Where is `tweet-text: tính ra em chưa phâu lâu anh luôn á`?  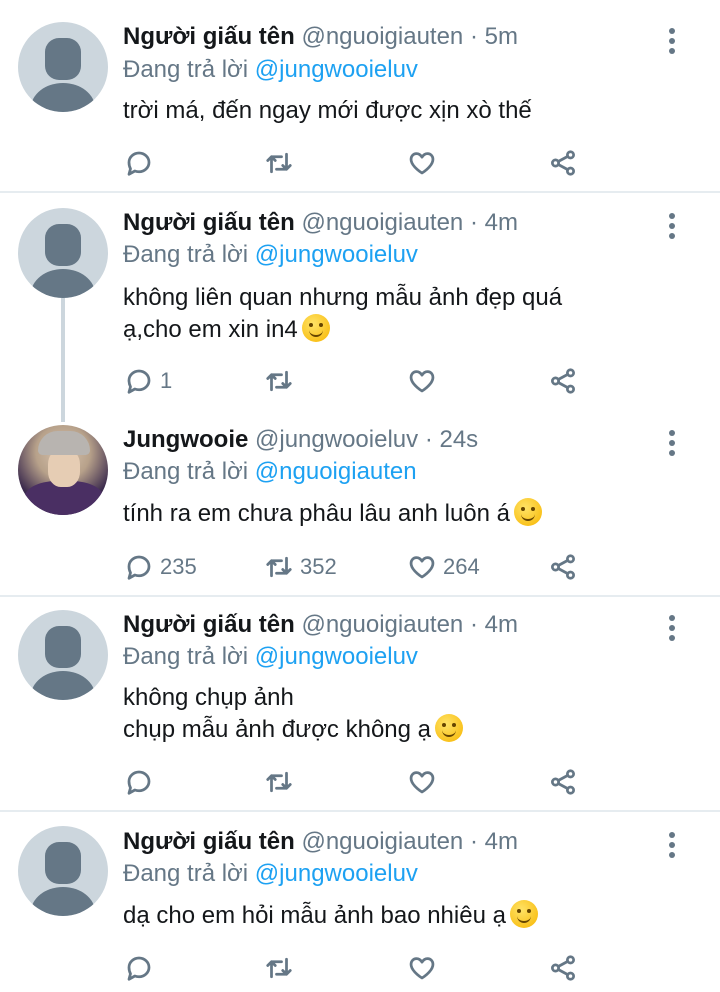
tweet-text: tính ra em chưa phâu lâu anh luôn á is located at coordinates (332, 514).